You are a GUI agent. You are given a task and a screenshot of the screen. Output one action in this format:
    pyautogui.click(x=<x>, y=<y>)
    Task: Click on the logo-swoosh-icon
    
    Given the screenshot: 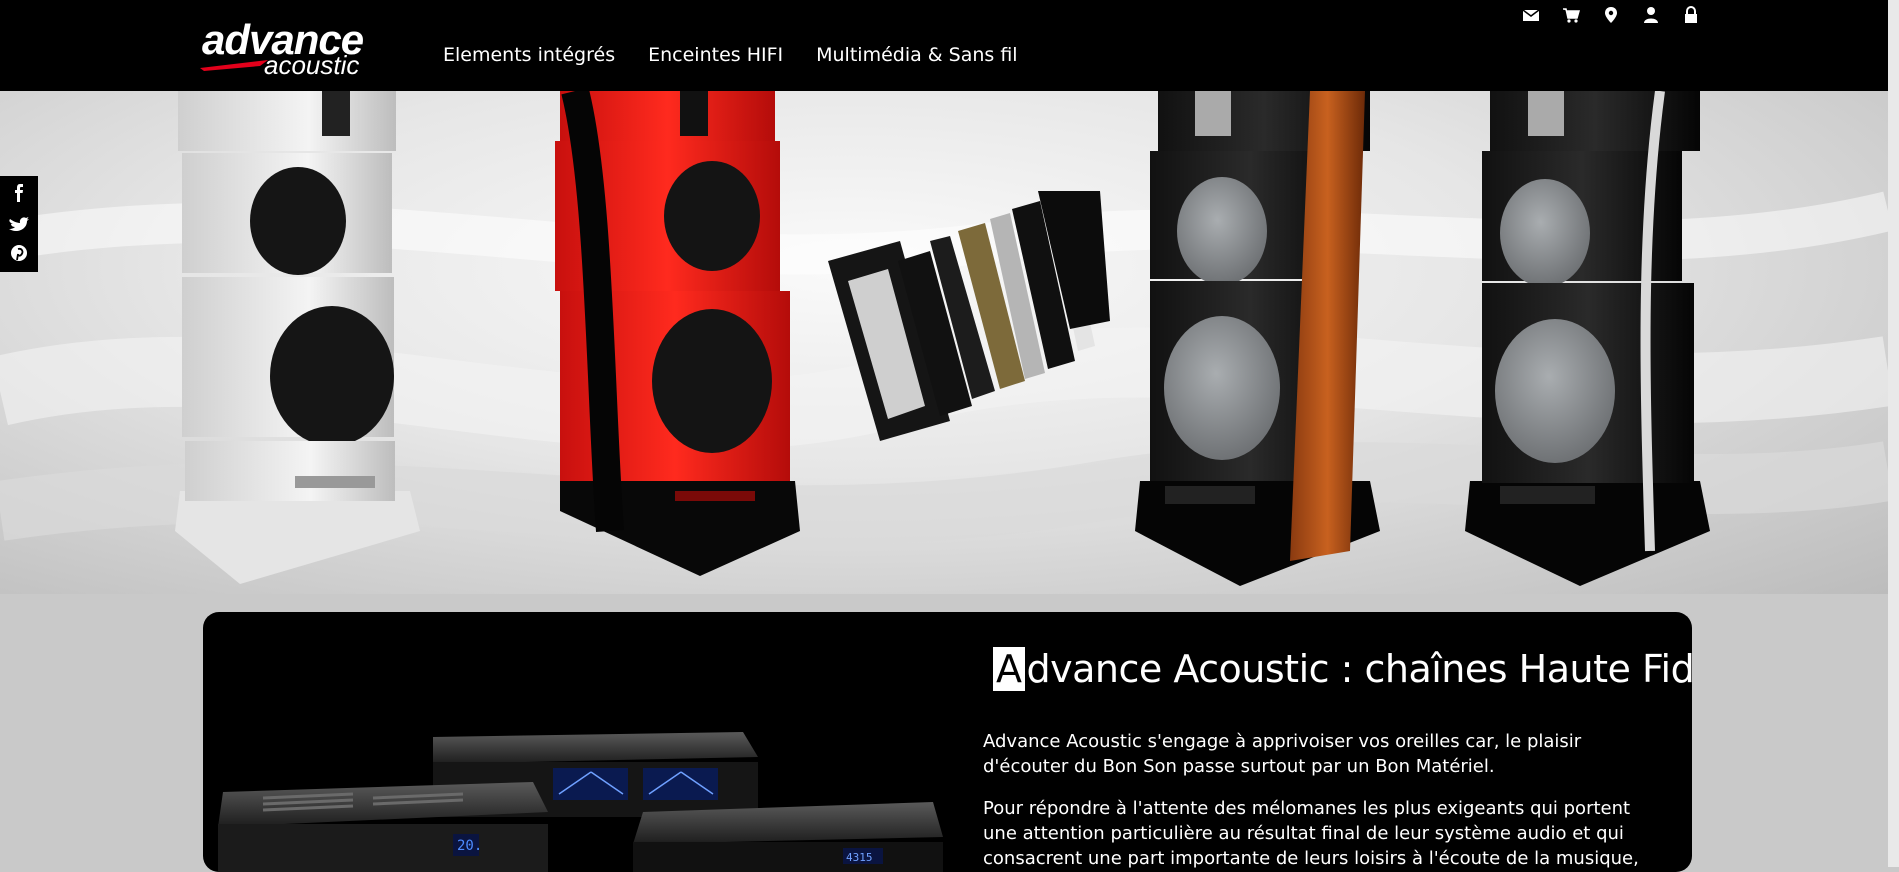 What is the action you would take?
    pyautogui.click(x=234, y=65)
    